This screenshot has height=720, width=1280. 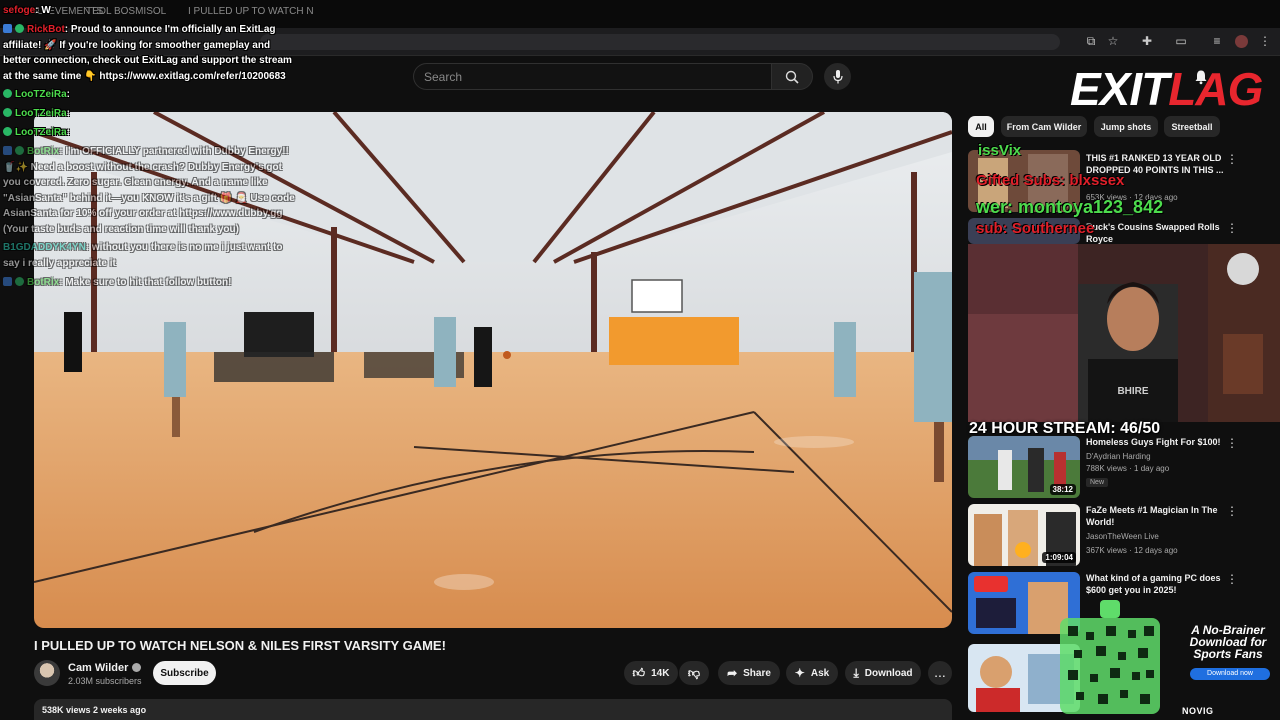 I want to click on dislike-button: 👎︎, so click(x=694, y=673).